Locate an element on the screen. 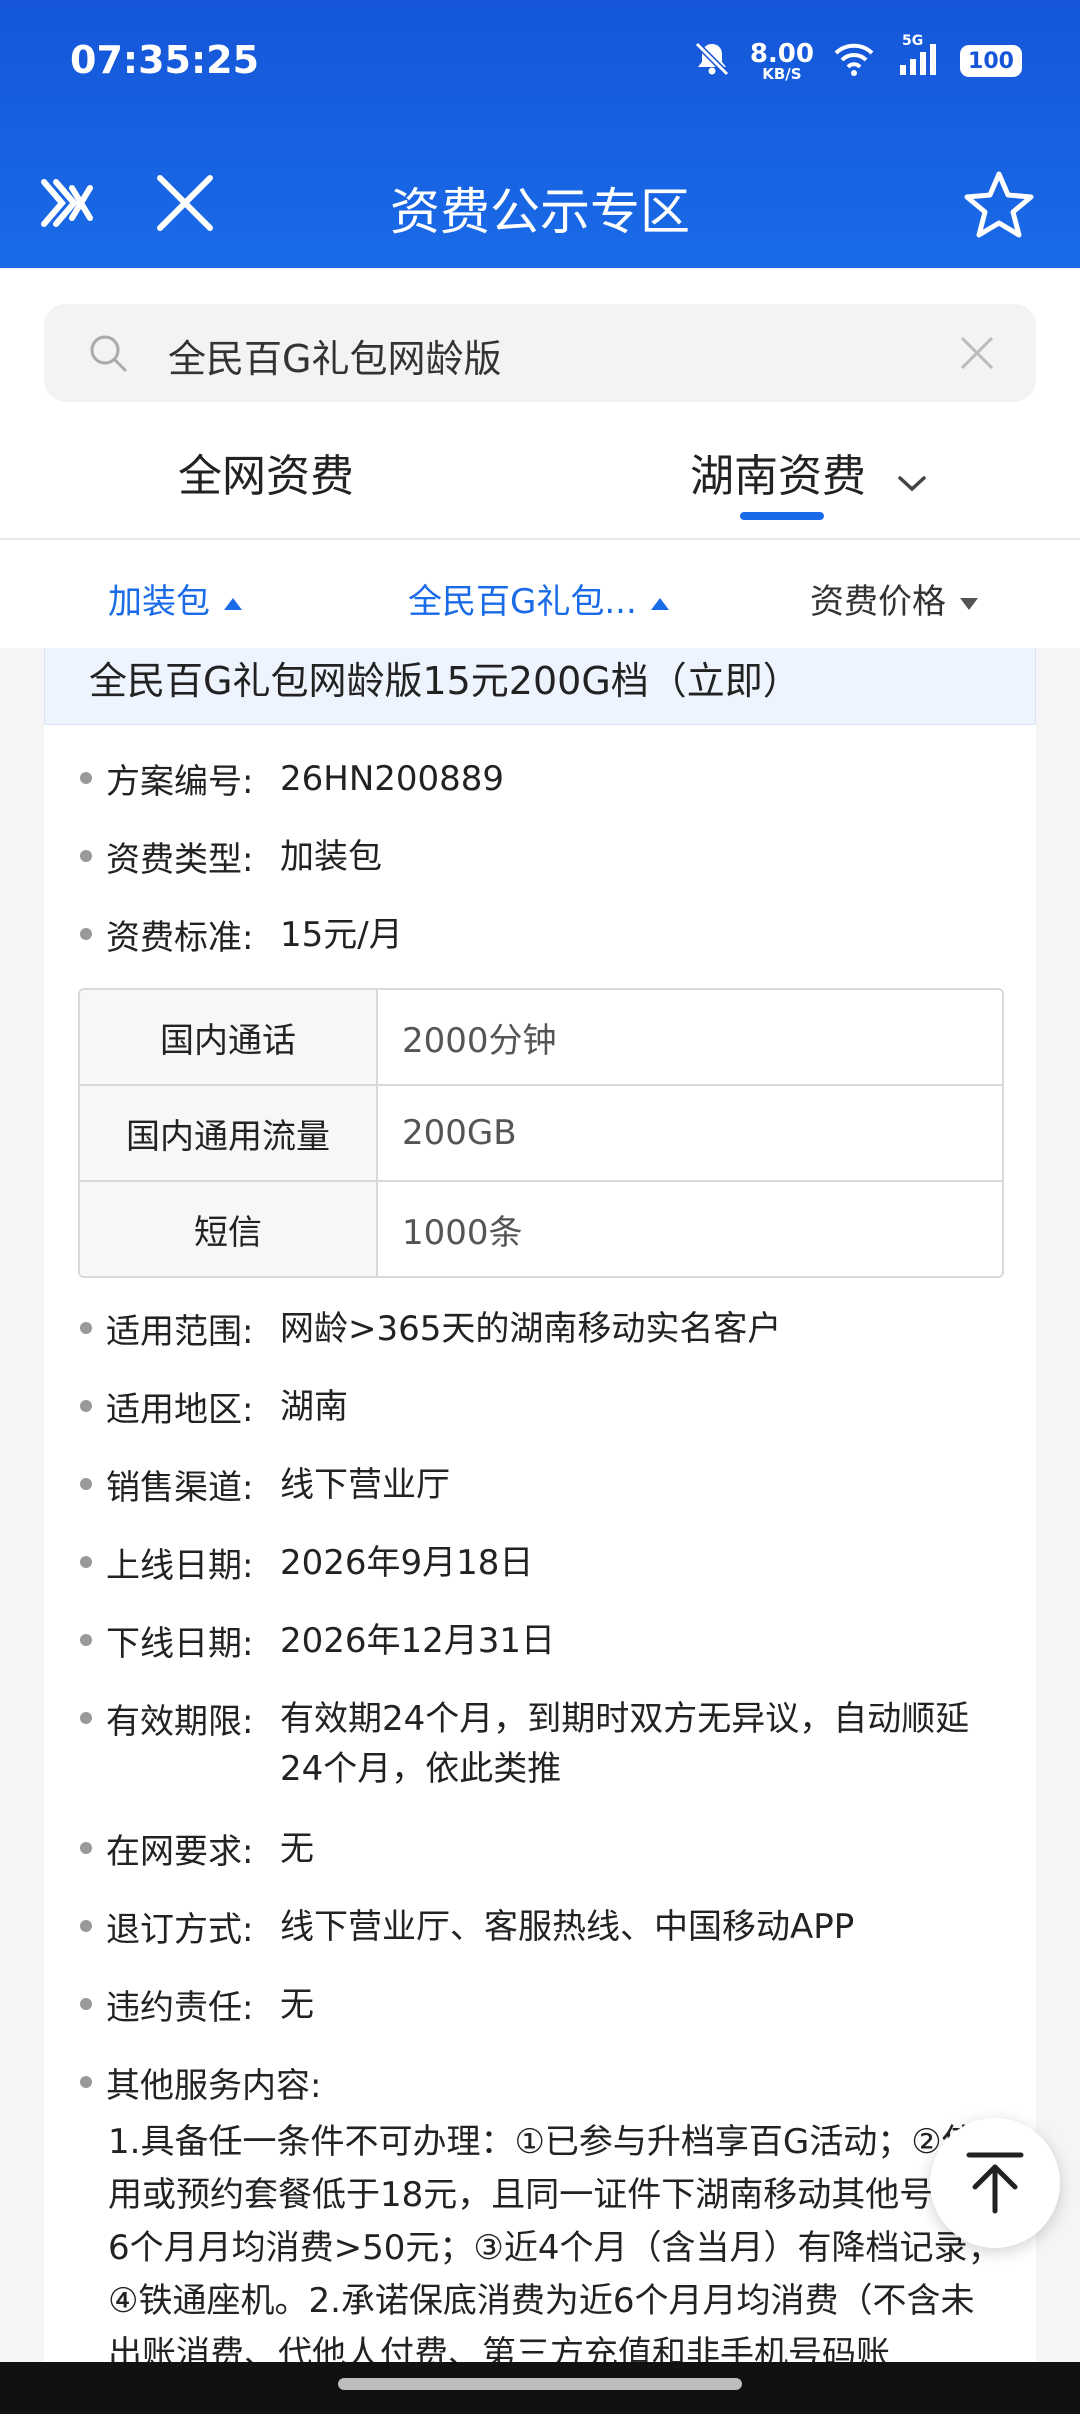  favorite-star-icon is located at coordinates (998, 203).